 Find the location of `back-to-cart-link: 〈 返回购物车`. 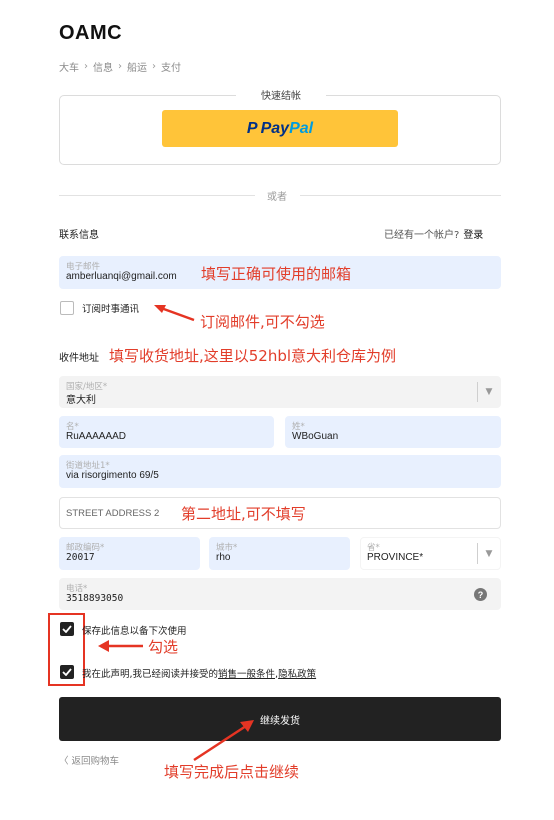

back-to-cart-link: 〈 返回购物车 is located at coordinates (89, 760).